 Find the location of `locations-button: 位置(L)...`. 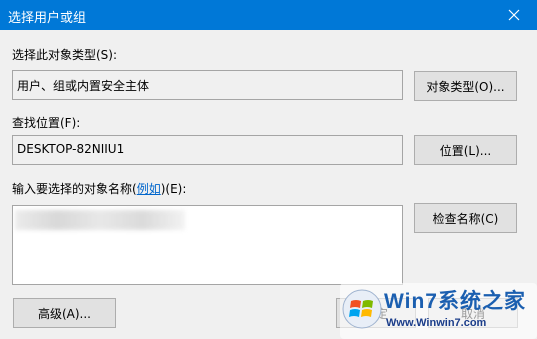

locations-button: 位置(L)... is located at coordinates (465, 150).